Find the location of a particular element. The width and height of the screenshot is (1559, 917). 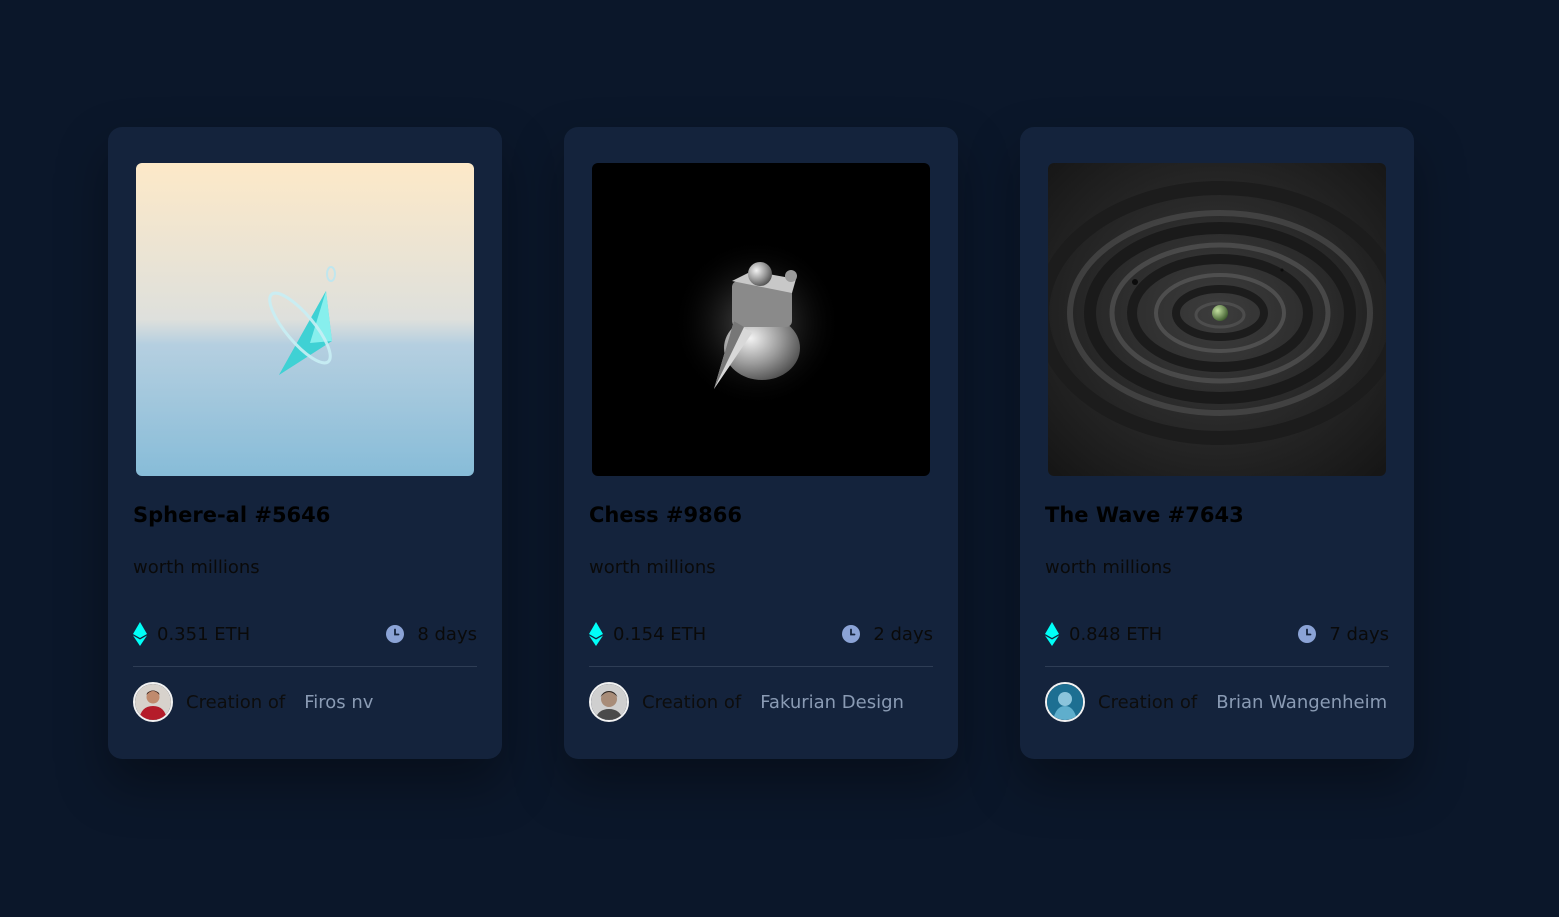

creator-name-link: Firos nv is located at coordinates (338, 702).